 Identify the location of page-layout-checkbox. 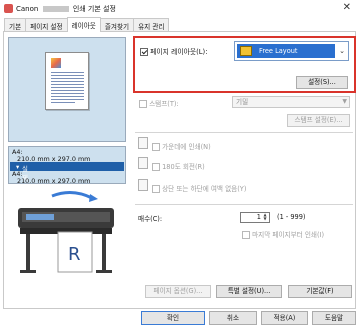
(144, 52).